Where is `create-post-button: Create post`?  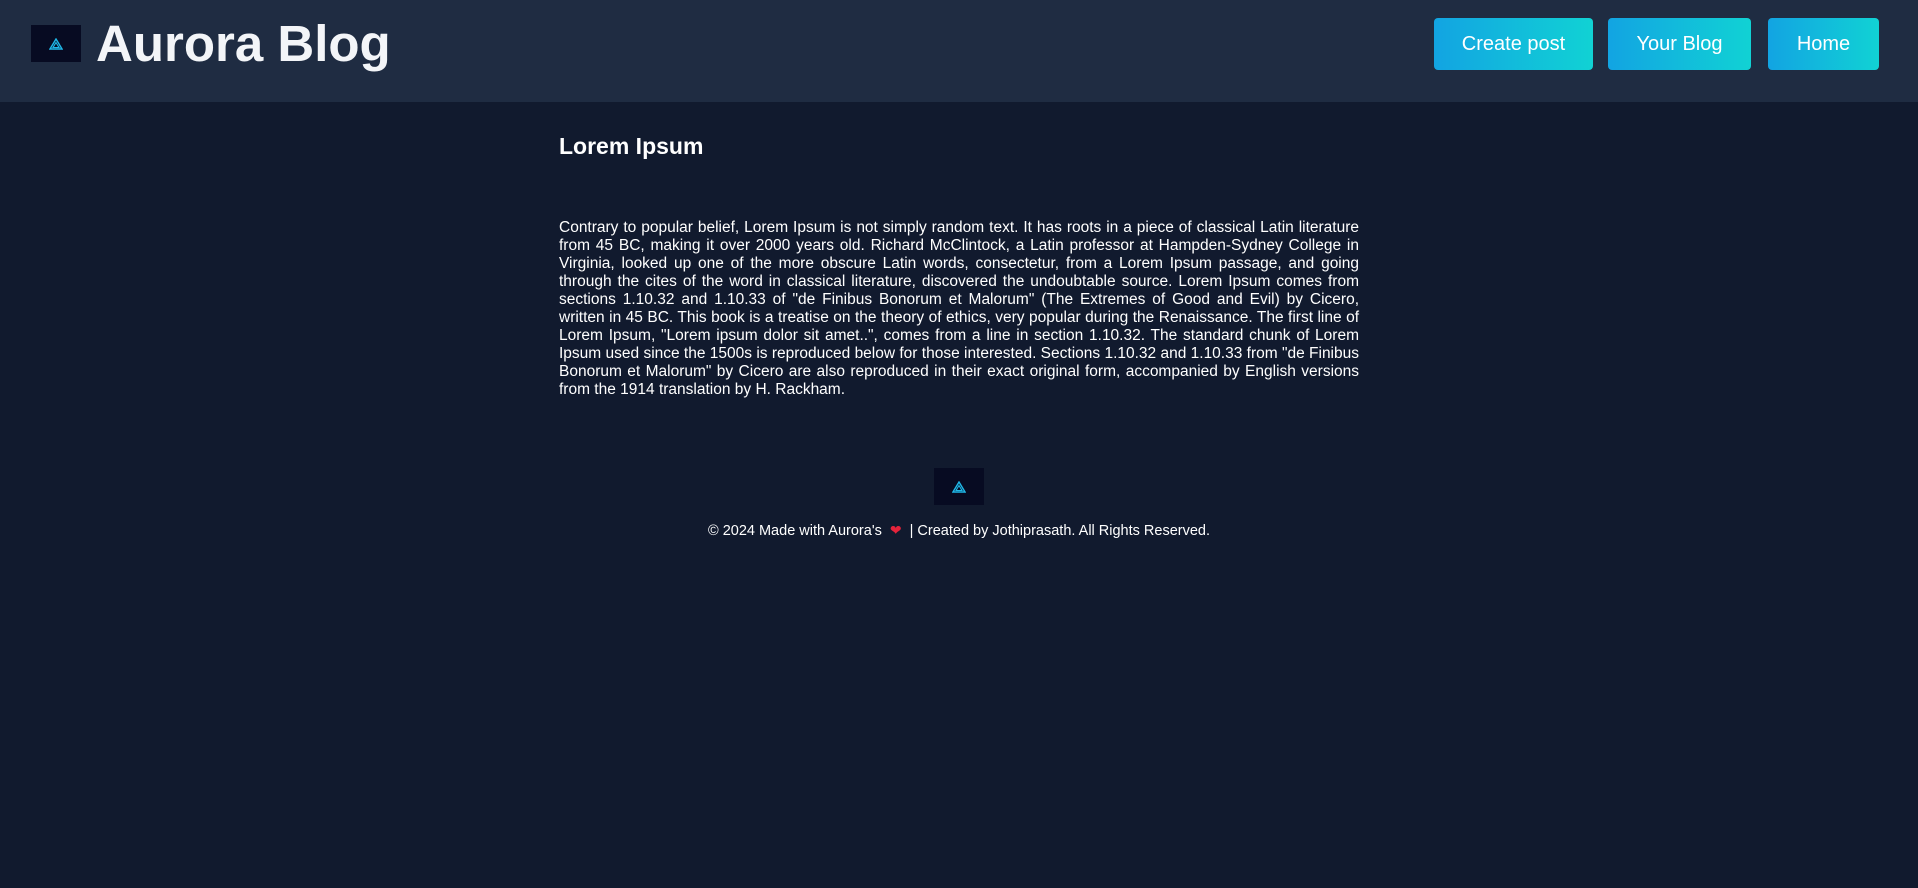 create-post-button: Create post is located at coordinates (1513, 44).